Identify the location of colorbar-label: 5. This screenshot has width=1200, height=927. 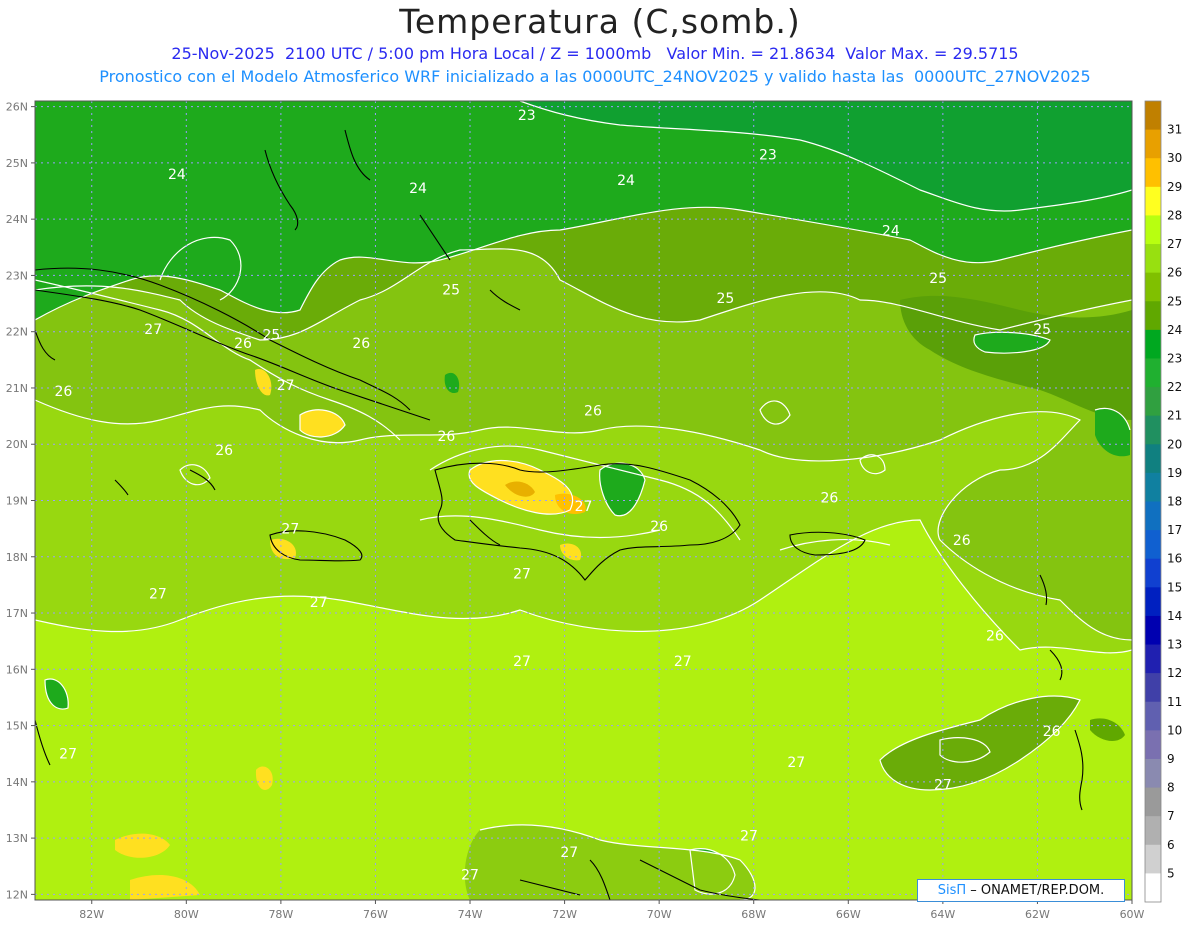
(1171, 873).